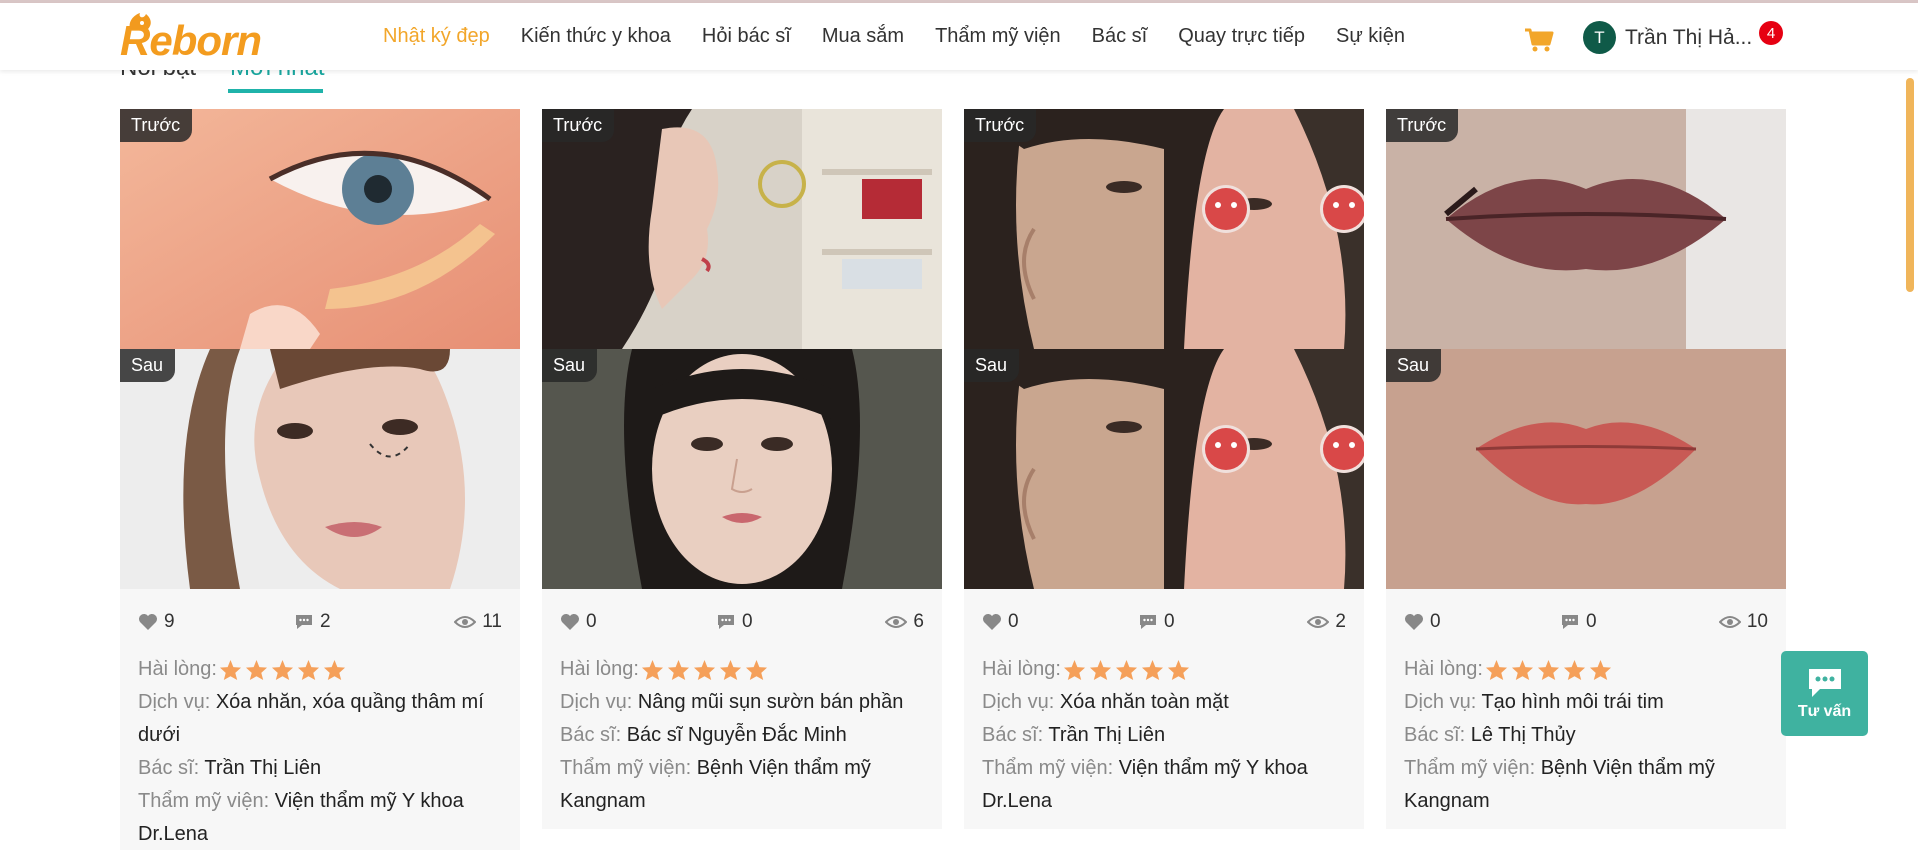 This screenshot has width=1918, height=850. Describe the element at coordinates (1534, 702) in the screenshot. I see `service-line: Dịch vụ: Tạo hình môi trái tim` at that location.